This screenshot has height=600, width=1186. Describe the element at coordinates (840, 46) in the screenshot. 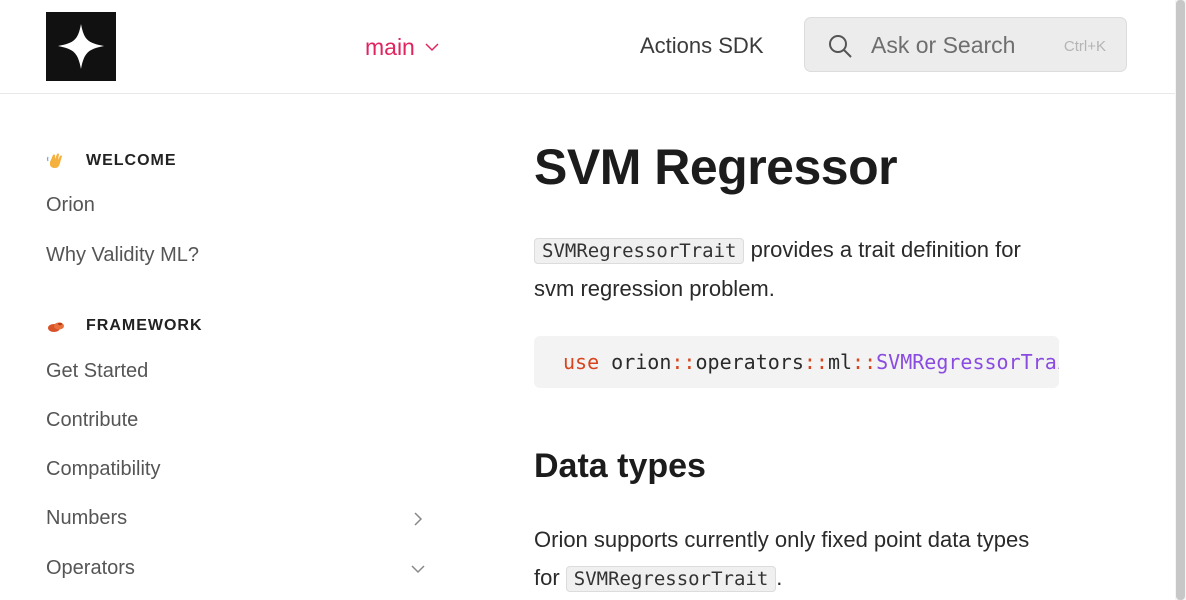

I see `search-icon` at that location.